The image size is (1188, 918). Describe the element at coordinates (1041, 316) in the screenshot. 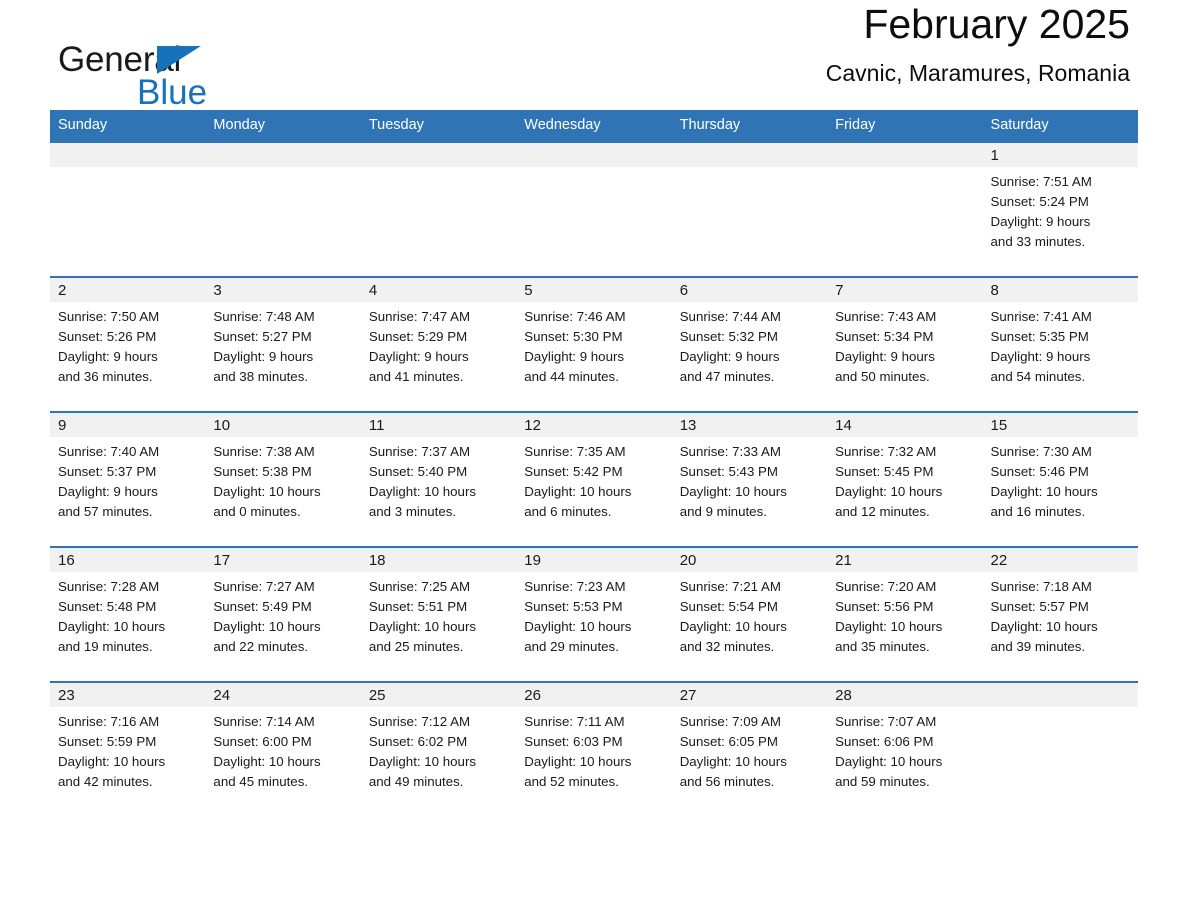

I see `sunrise-text: Sunrise: 7:41 AM` at that location.